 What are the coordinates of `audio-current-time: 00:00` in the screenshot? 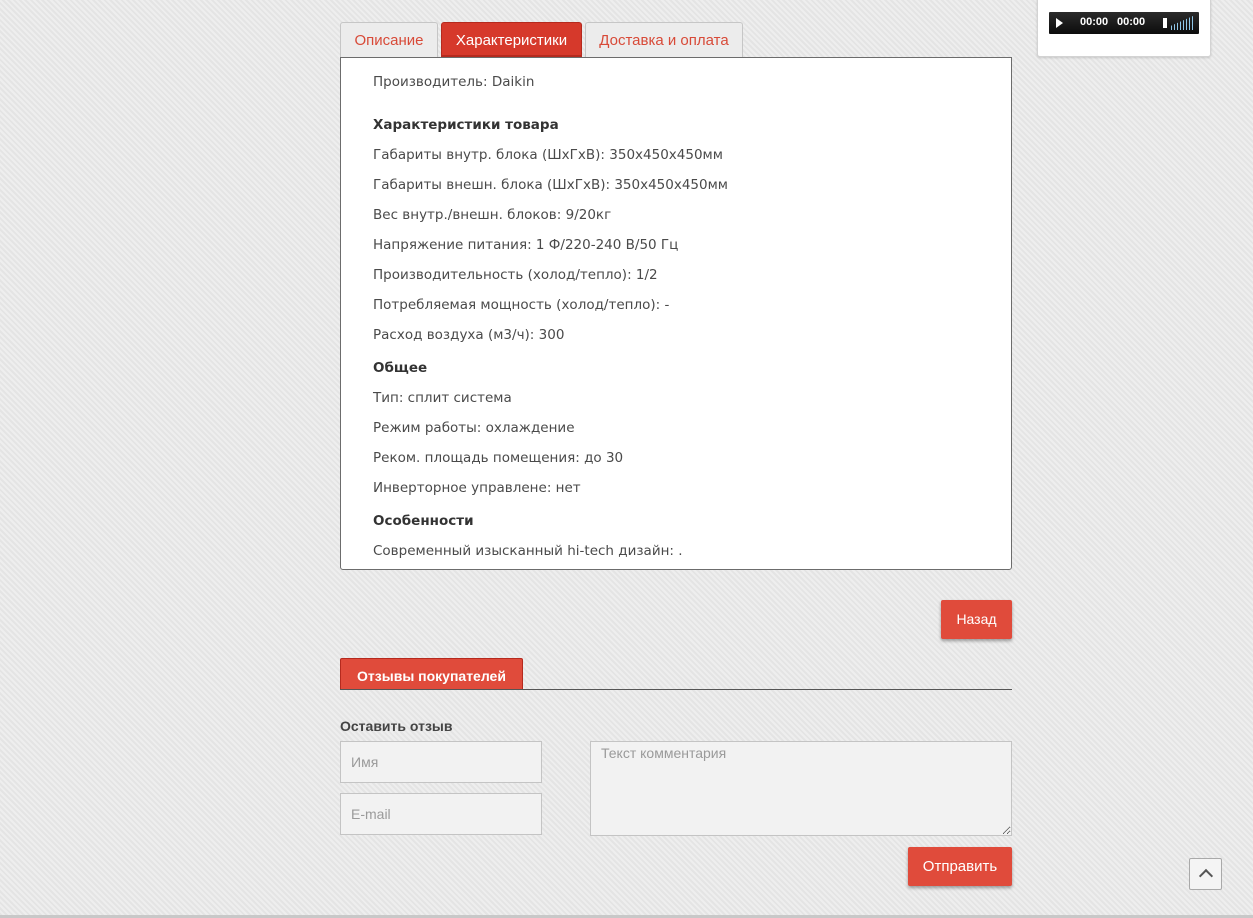 It's located at (1094, 22).